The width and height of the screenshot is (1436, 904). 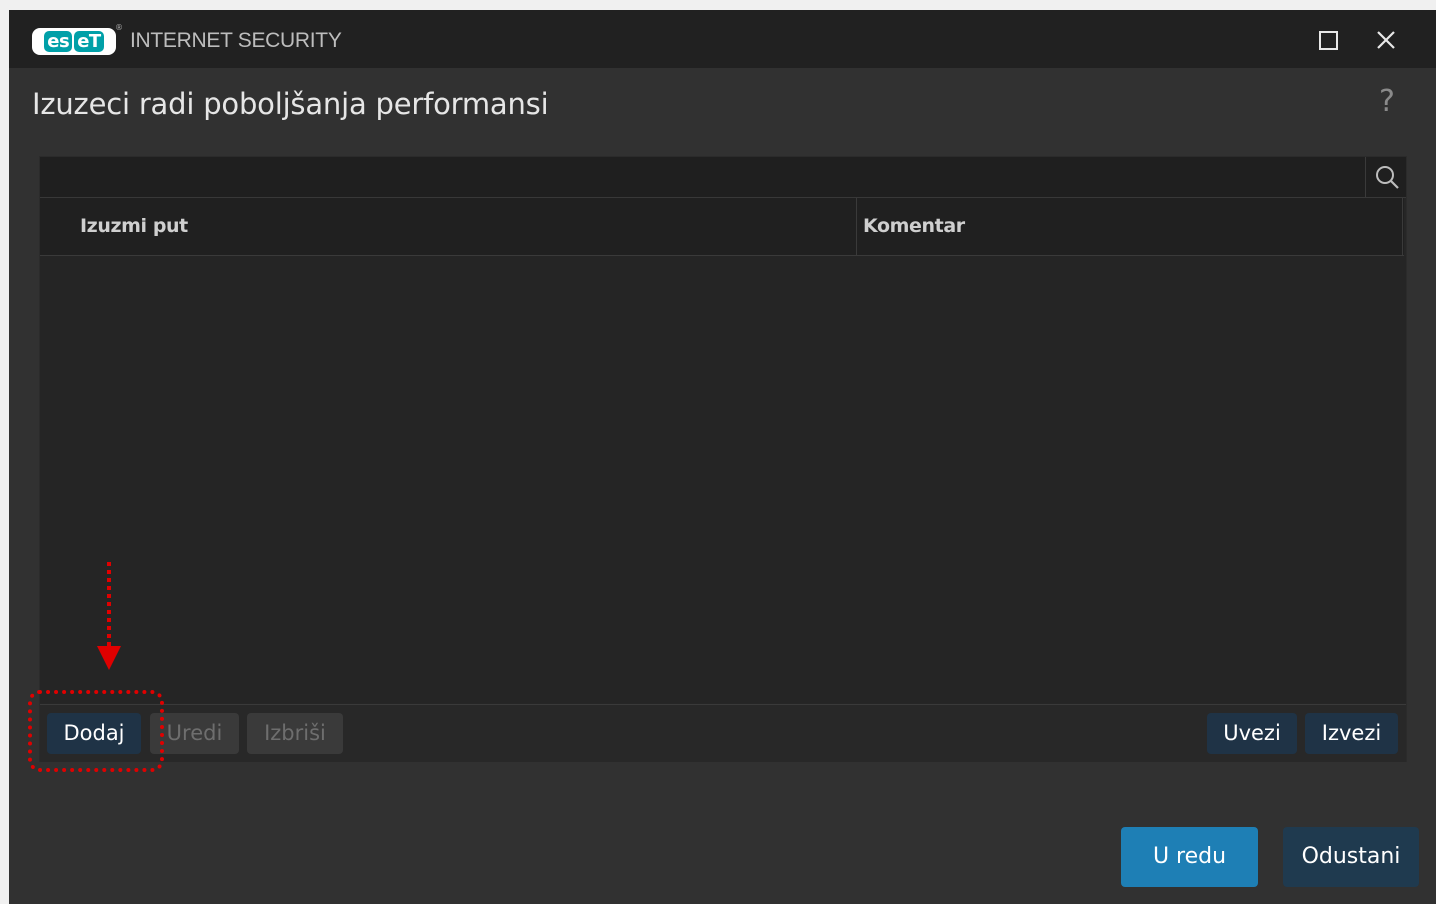 I want to click on search-bar, so click(x=723, y=177).